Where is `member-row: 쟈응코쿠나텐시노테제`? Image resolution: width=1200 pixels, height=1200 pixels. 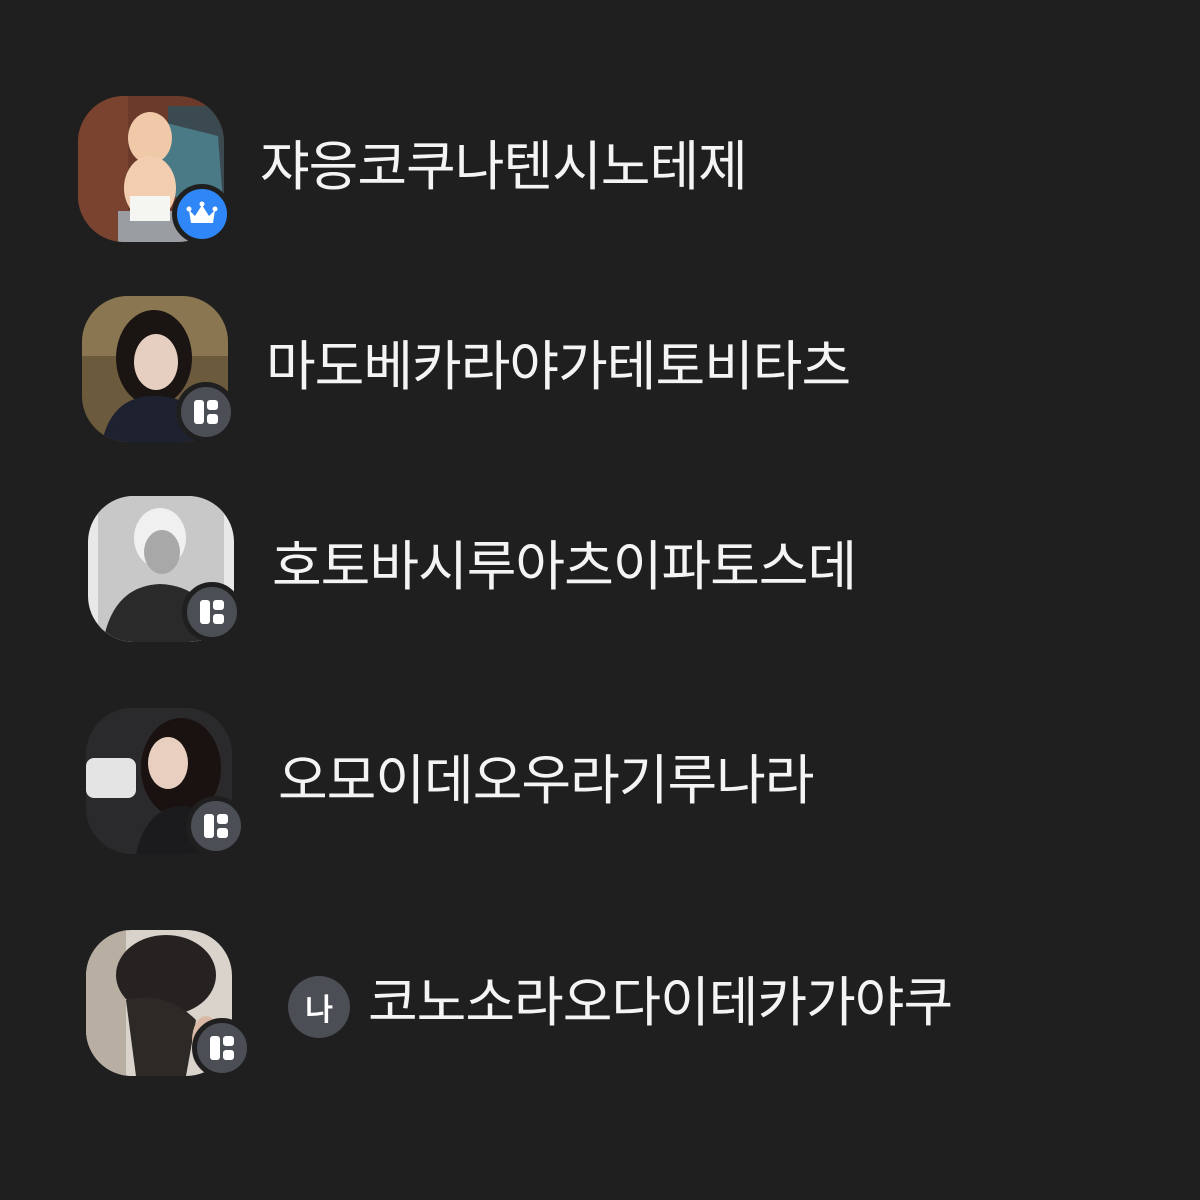
member-row: 쟈응코쿠나텐시노테제 is located at coordinates (600, 173).